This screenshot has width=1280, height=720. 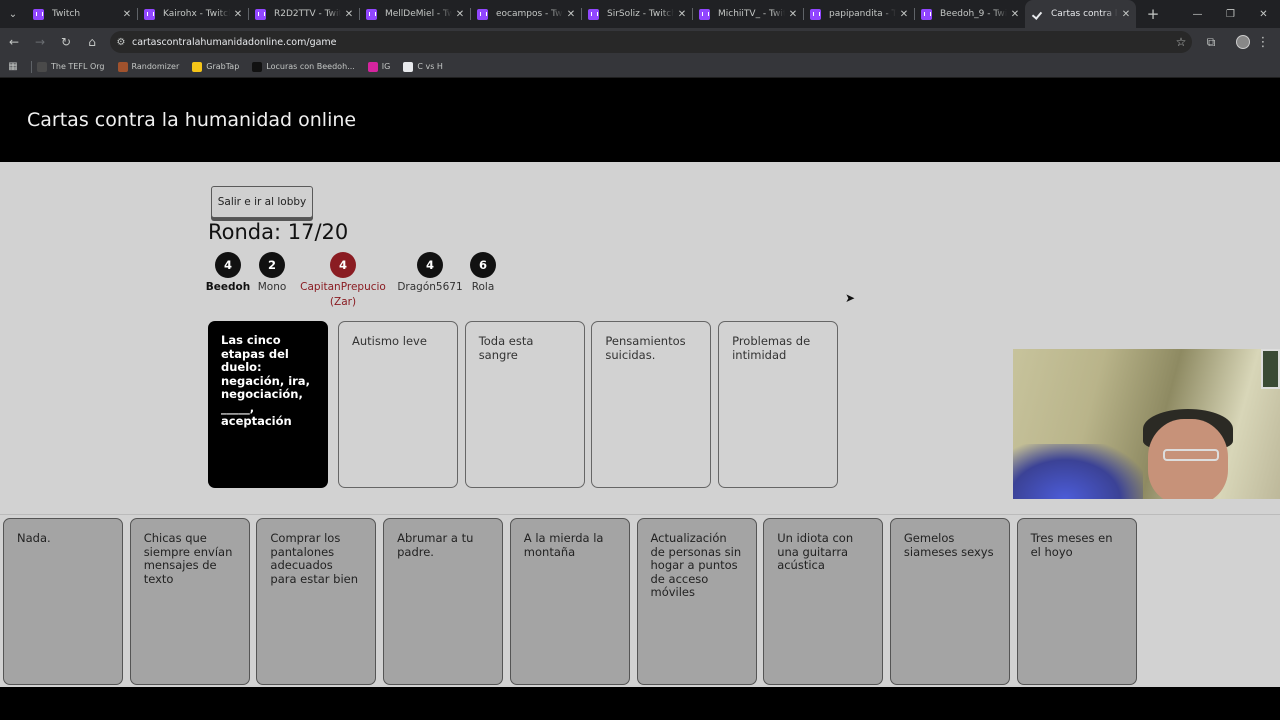 What do you see at coordinates (1146, 424) in the screenshot?
I see `webcam-overlay` at bounding box center [1146, 424].